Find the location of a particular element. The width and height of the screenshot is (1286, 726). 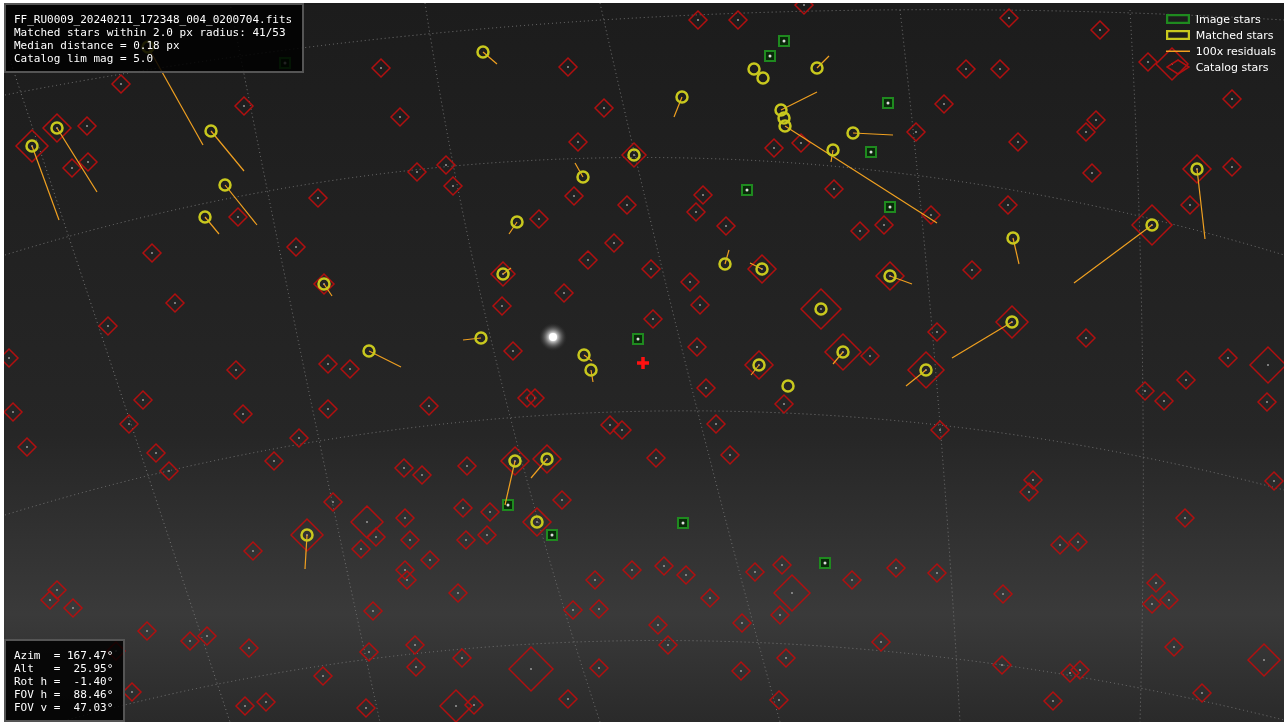

info-text: FOV v = 47.03° is located at coordinates (64, 707).